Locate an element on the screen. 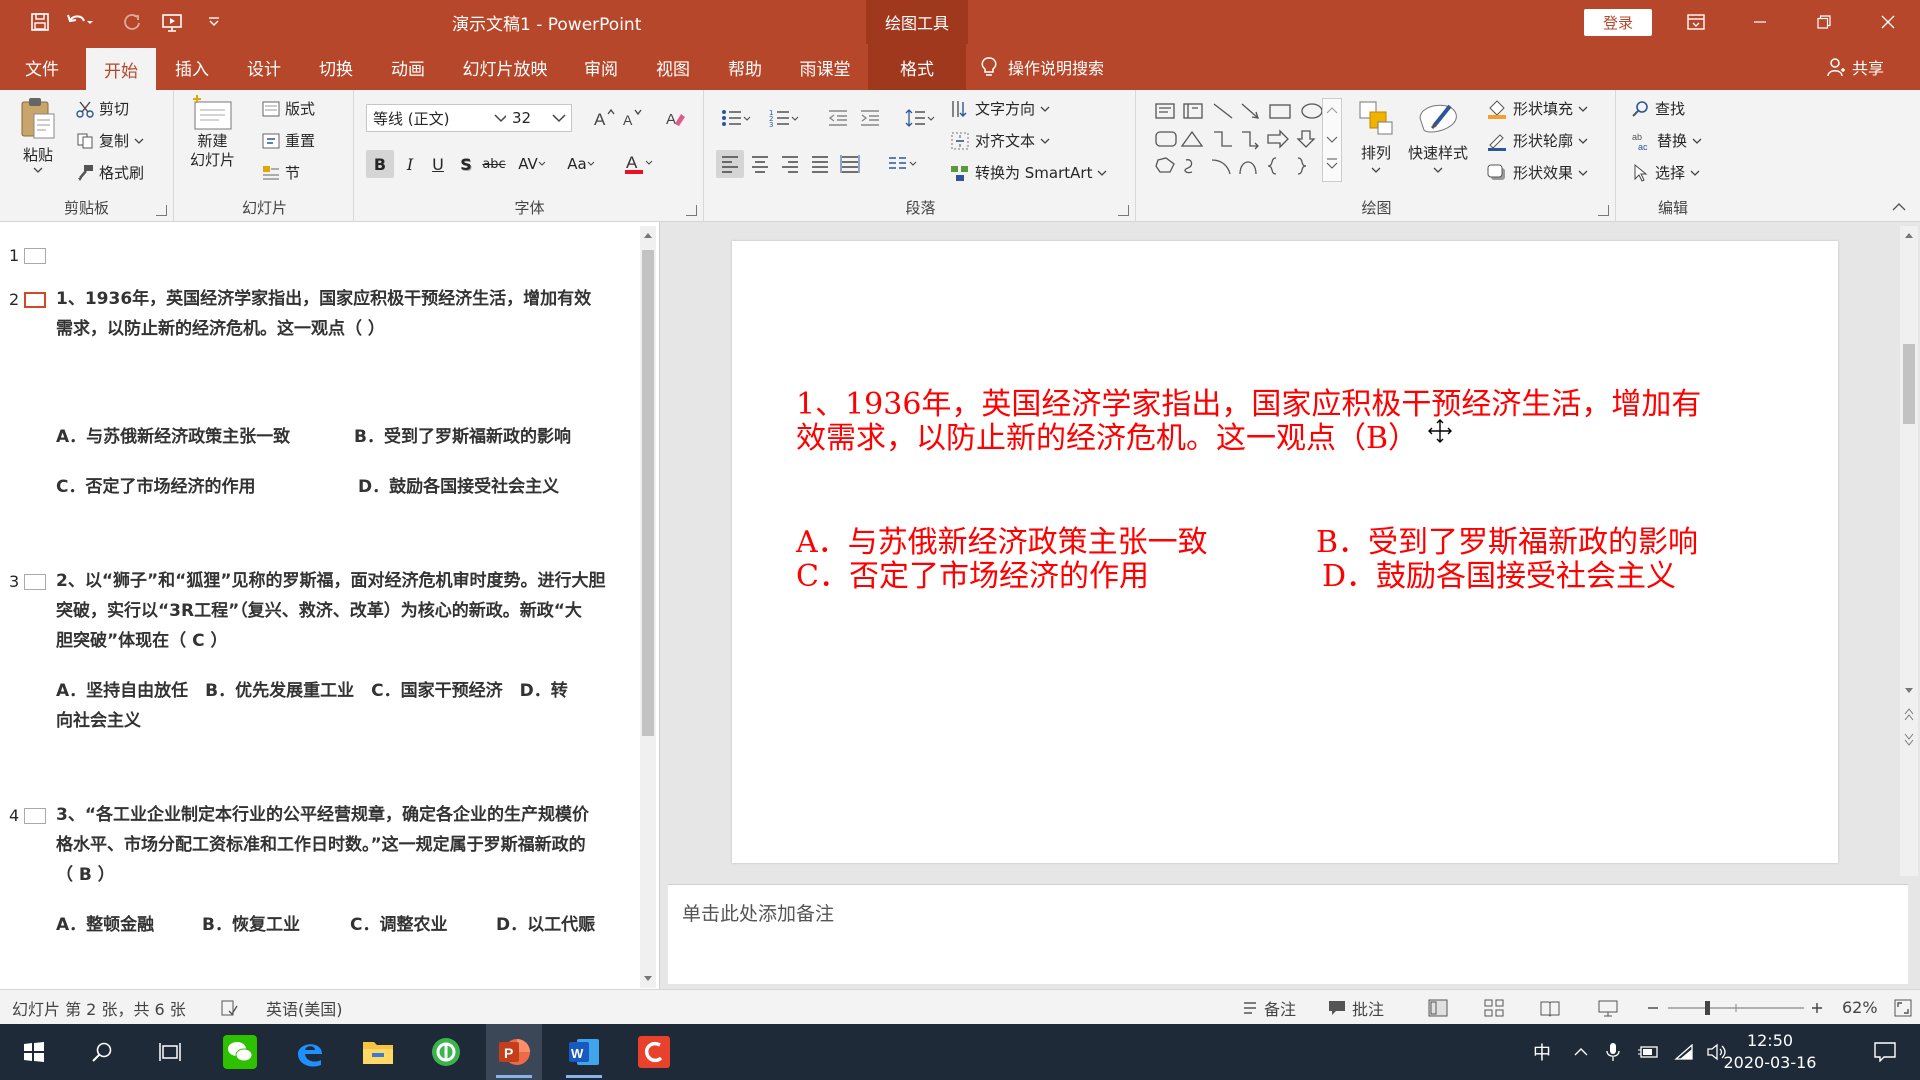 The height and width of the screenshot is (1080, 1920). notes-toggle: 备注 is located at coordinates (1269, 1007).